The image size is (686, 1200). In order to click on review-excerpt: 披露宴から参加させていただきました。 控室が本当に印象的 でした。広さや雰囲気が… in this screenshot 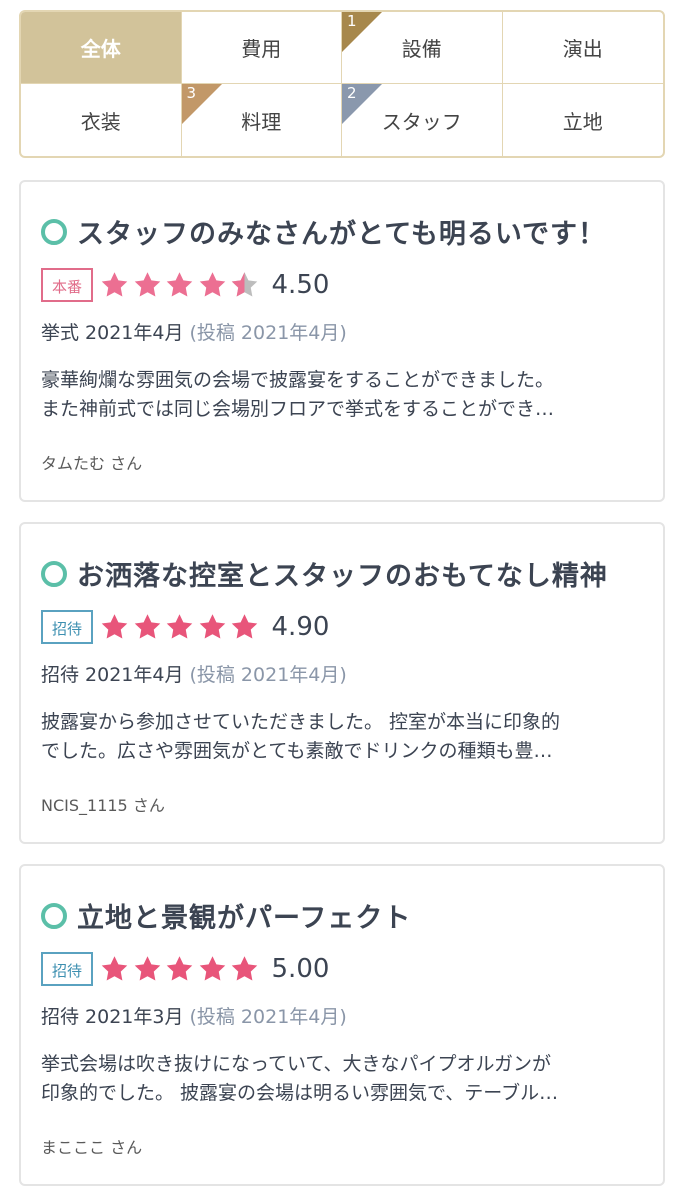, I will do `click(344, 737)`.